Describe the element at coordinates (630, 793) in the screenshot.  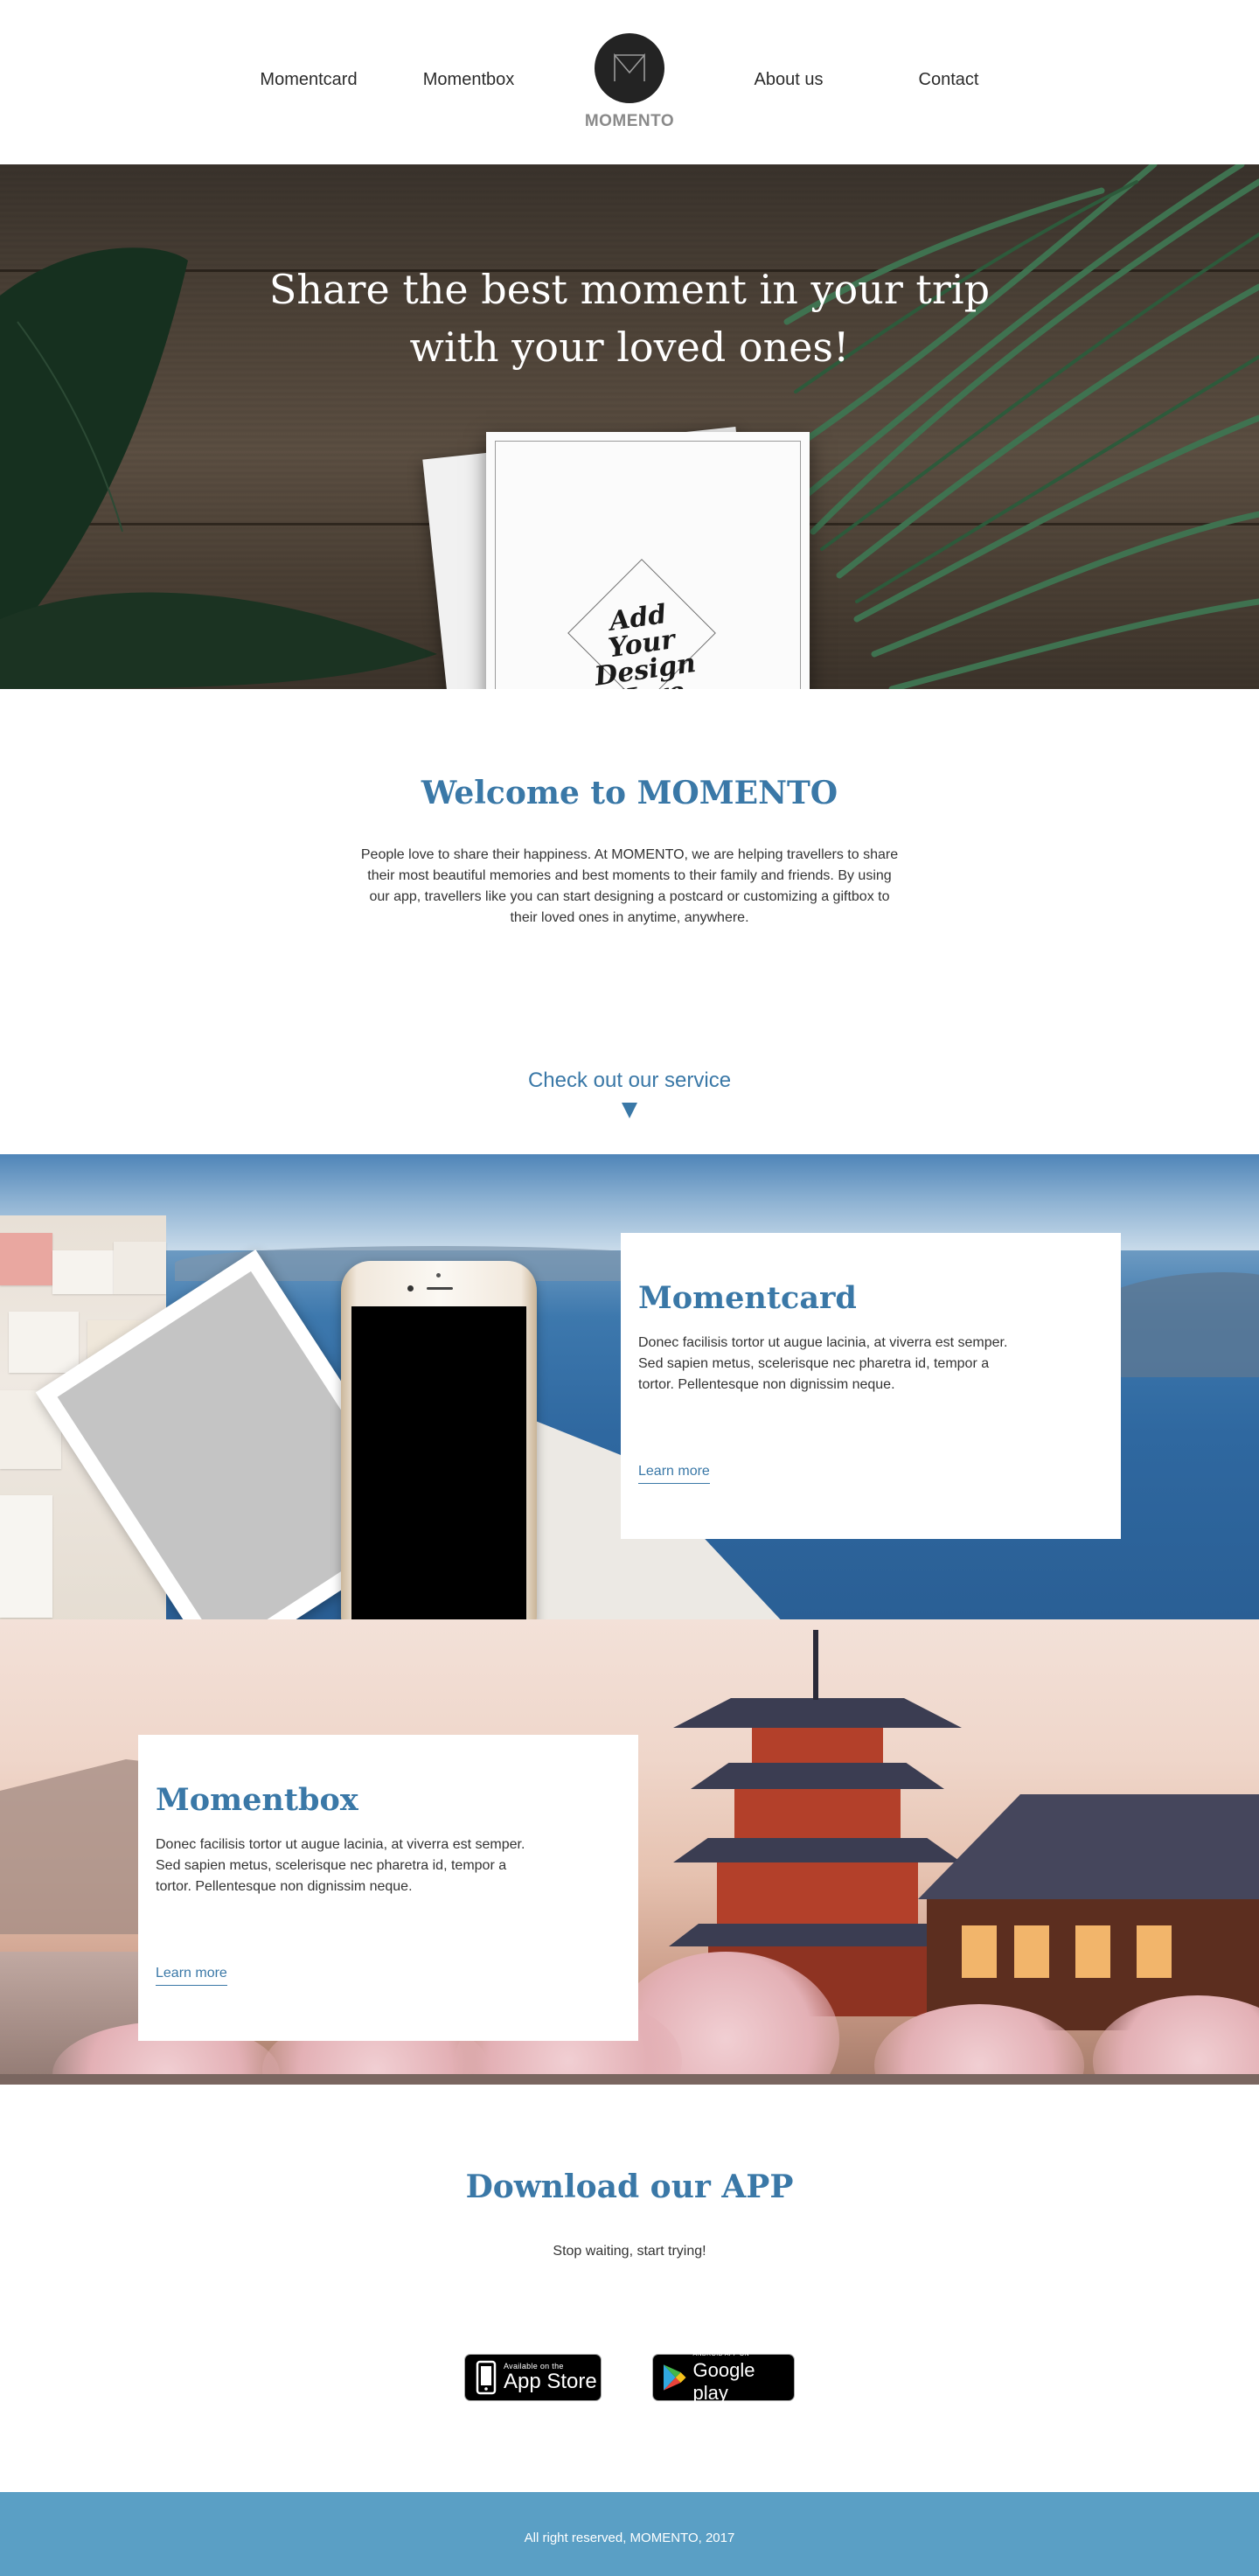
I see `welcome-title: Welcome to MOMENTO` at that location.